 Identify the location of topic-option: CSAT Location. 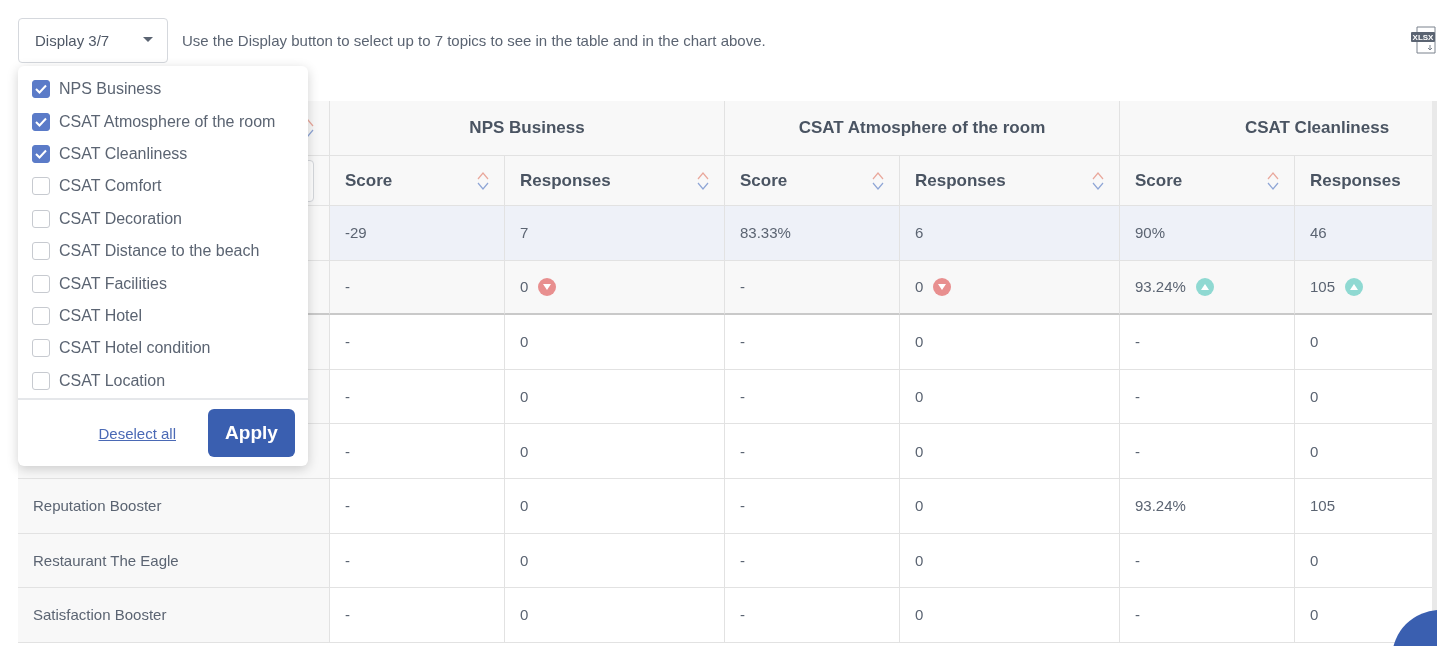
(163, 380).